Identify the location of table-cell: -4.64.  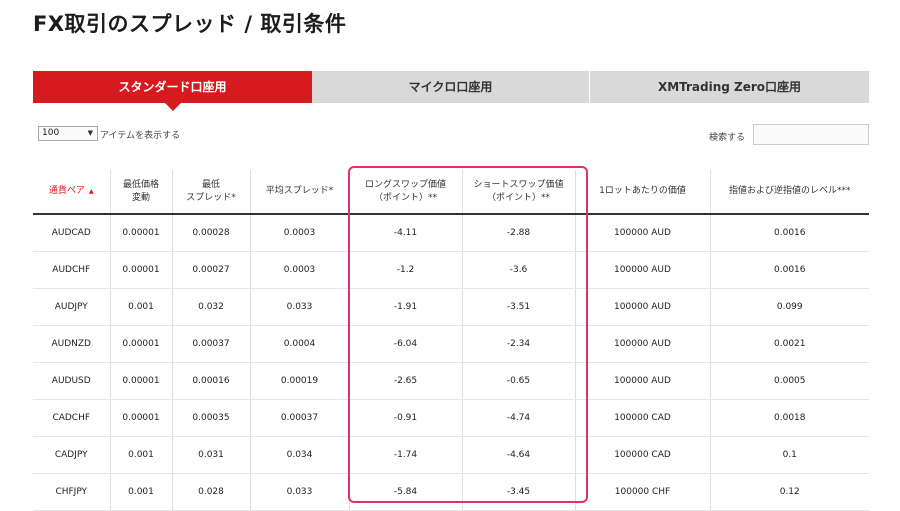
(519, 455).